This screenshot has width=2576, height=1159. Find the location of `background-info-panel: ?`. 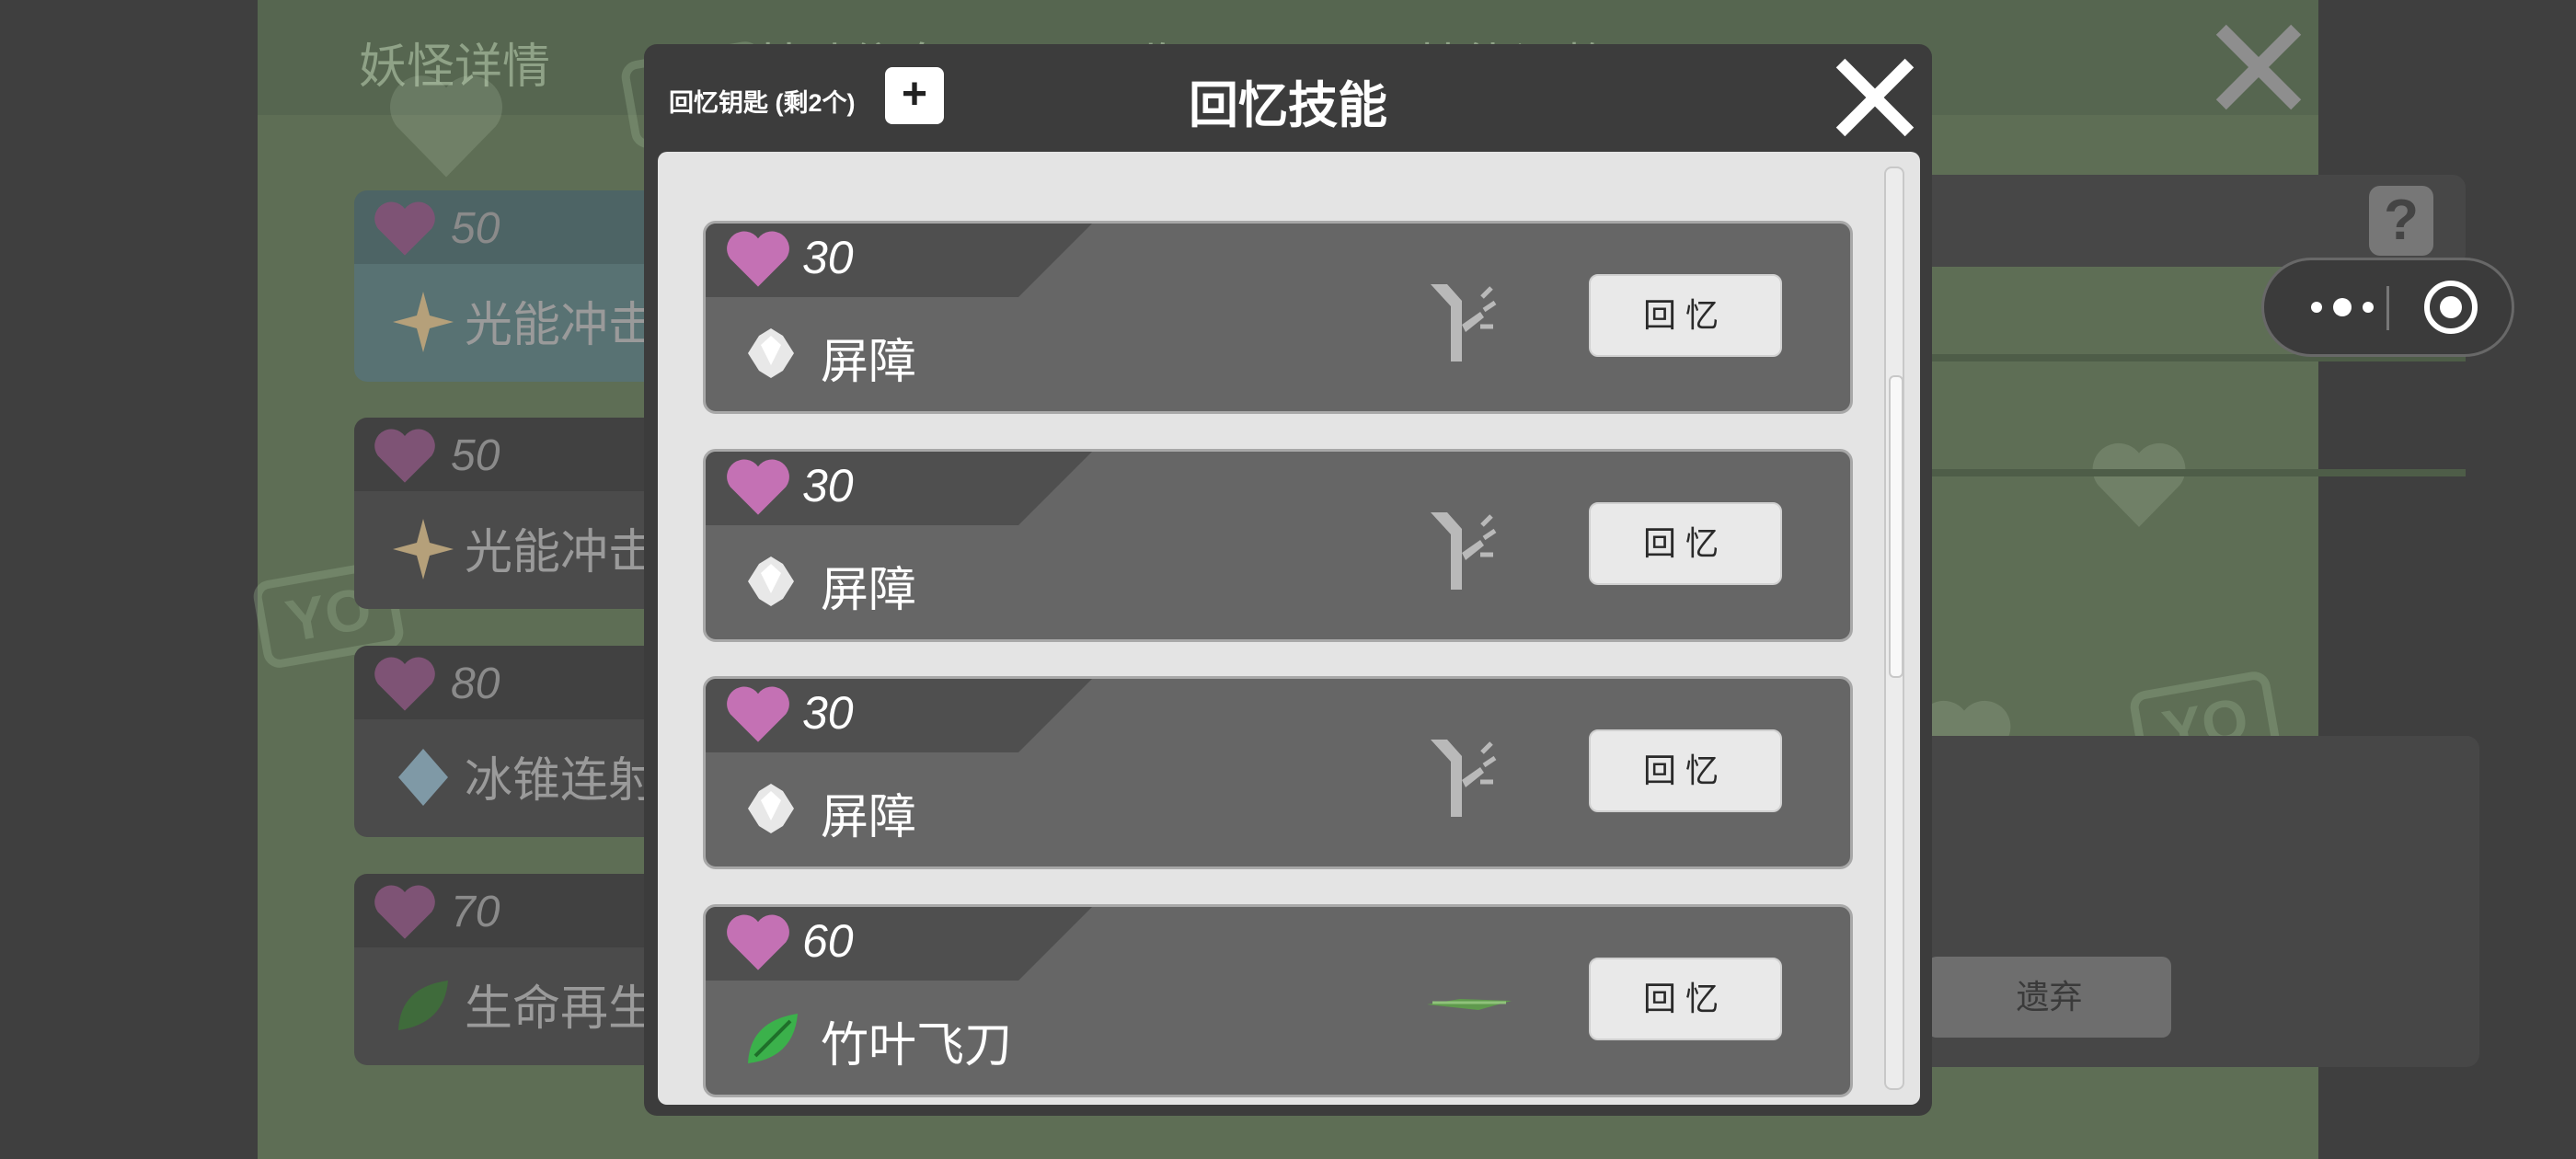

background-info-panel: ? is located at coordinates (2157, 221).